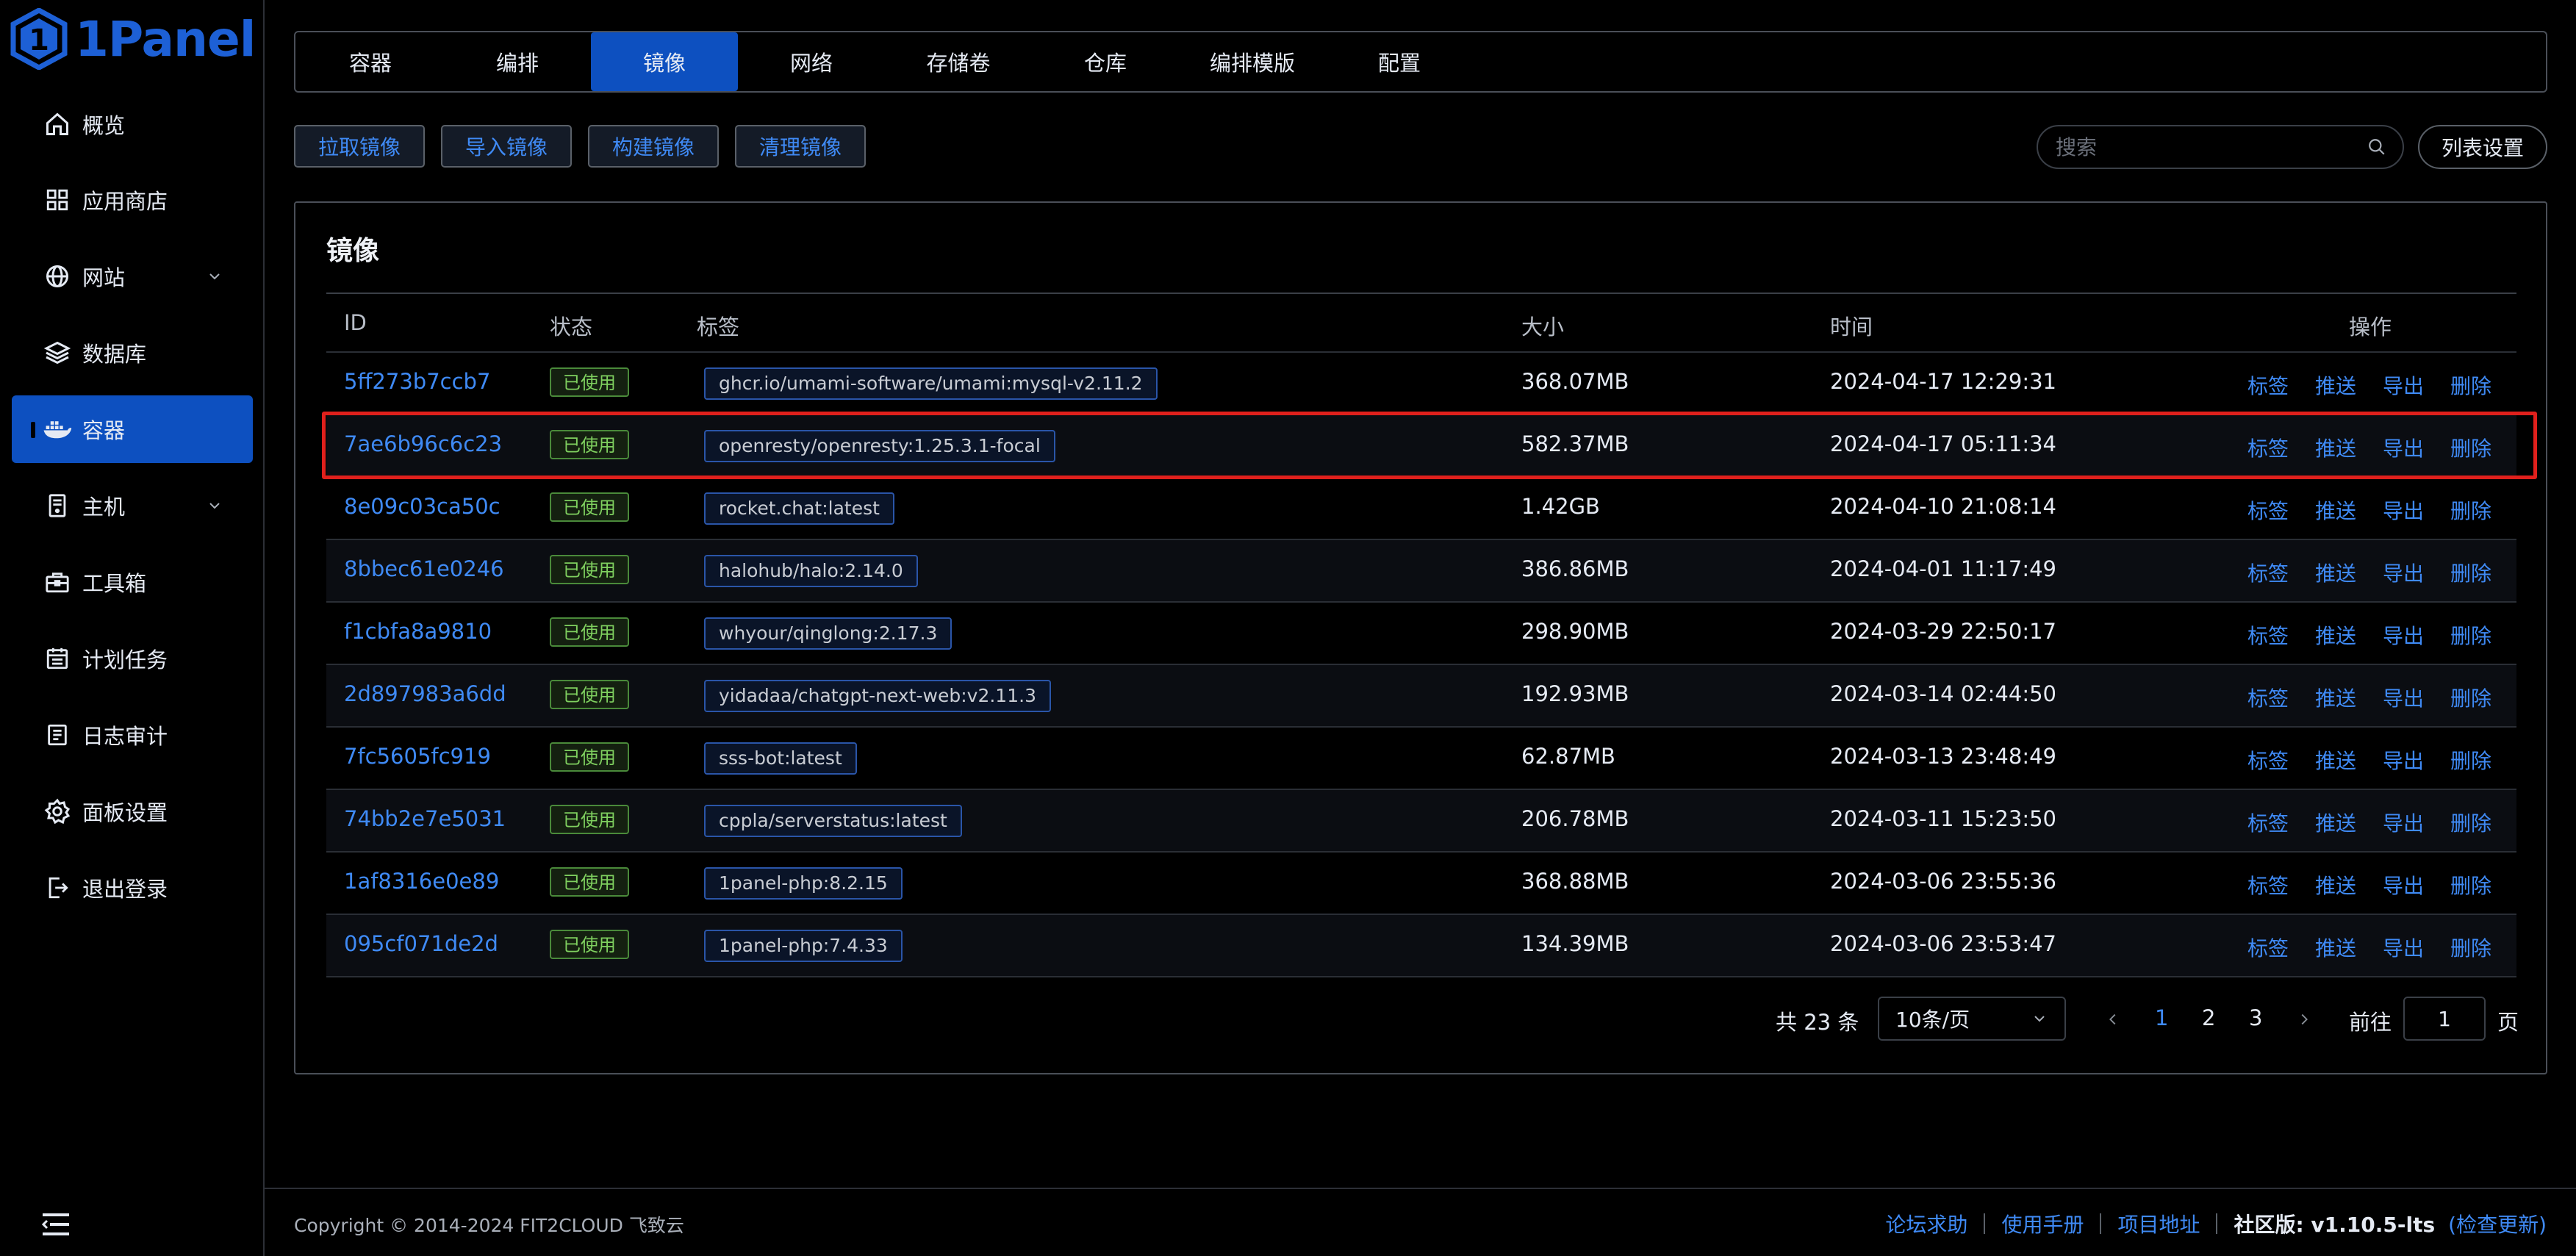 The height and width of the screenshot is (1256, 2576). I want to click on image-id-link: 7fc5605fc919, so click(417, 756).